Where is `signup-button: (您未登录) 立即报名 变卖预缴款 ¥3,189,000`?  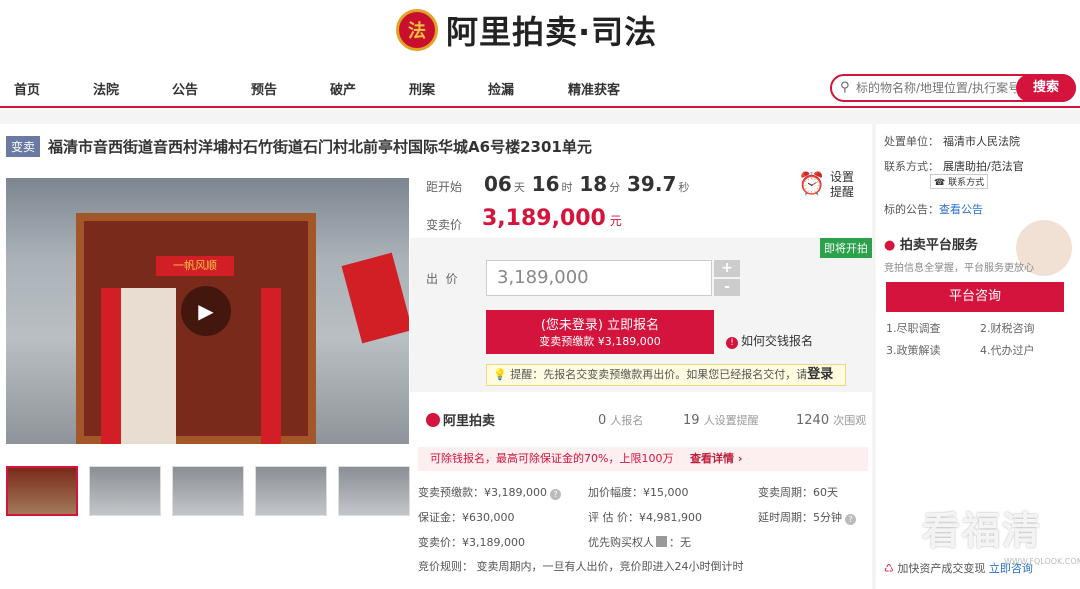
signup-button: (您未登录) 立即报名 变卖预缴款 ¥3,189,000 is located at coordinates (600, 332).